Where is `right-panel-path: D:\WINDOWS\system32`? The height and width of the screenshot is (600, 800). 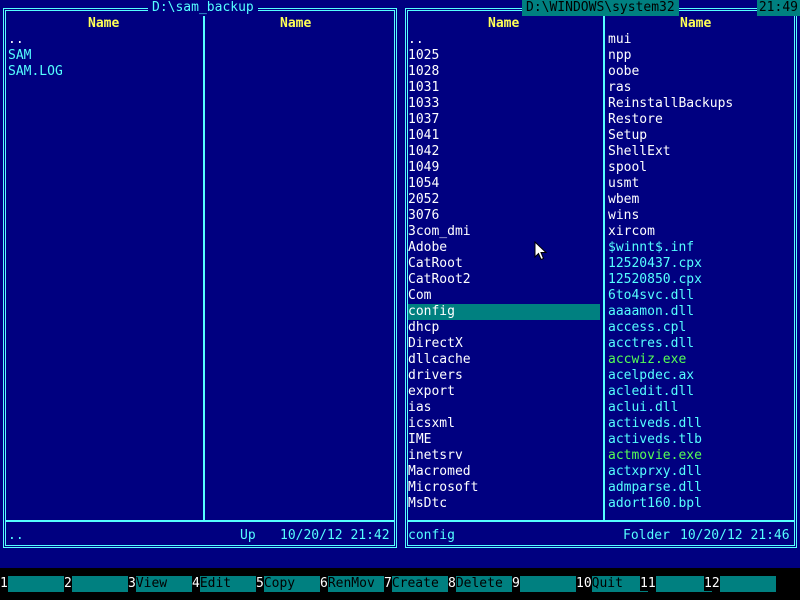 right-panel-path: D:\WINDOWS\system32 is located at coordinates (600, 8).